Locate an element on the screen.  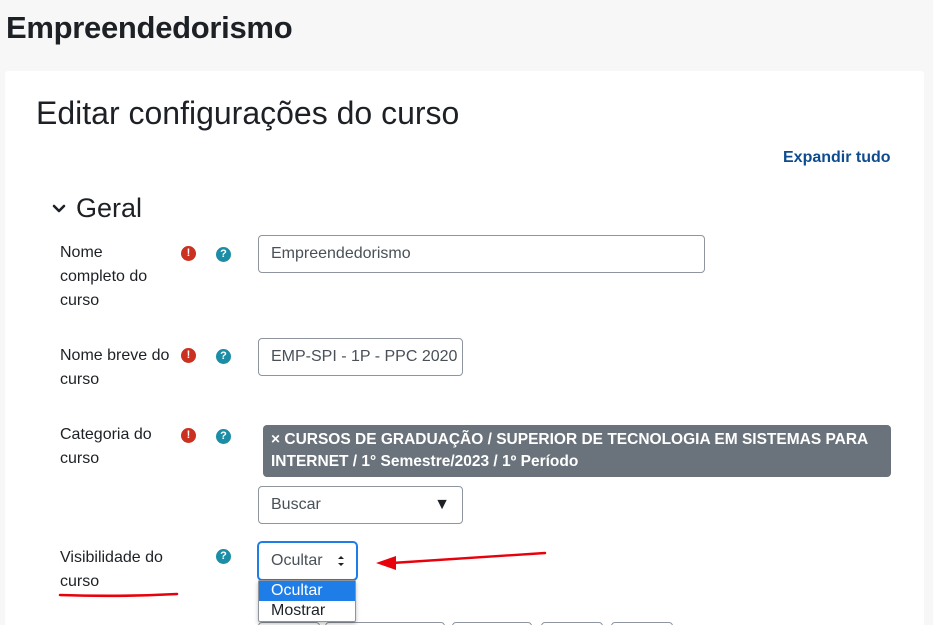
visibility-select: Ocultar is located at coordinates (307, 561).